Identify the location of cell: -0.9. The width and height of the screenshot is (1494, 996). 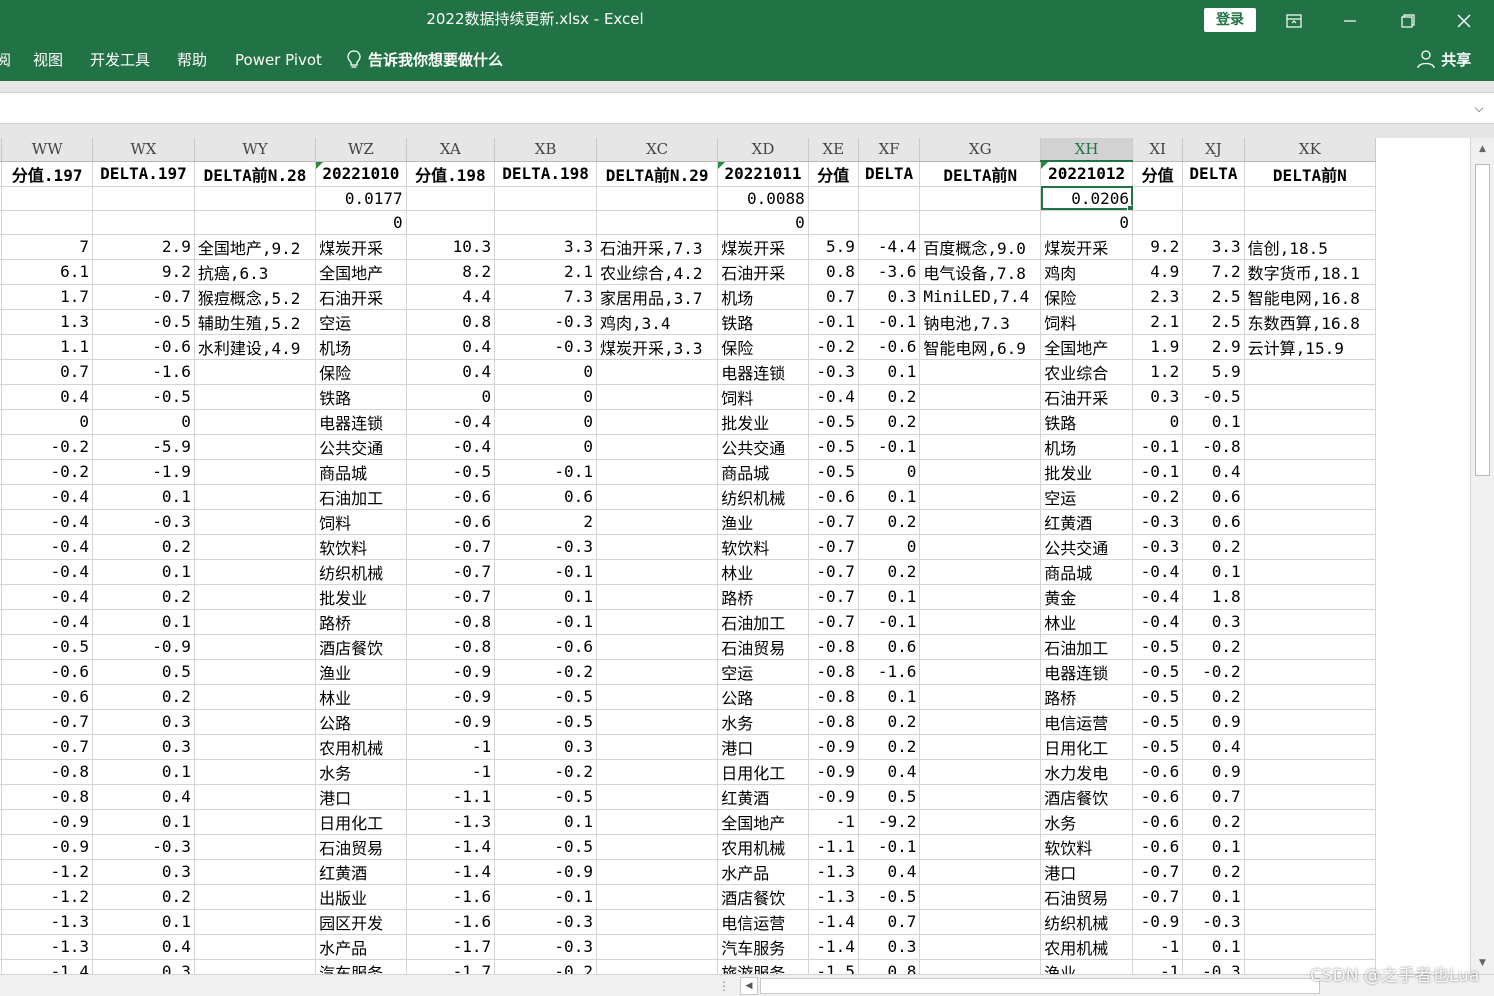
(545, 872).